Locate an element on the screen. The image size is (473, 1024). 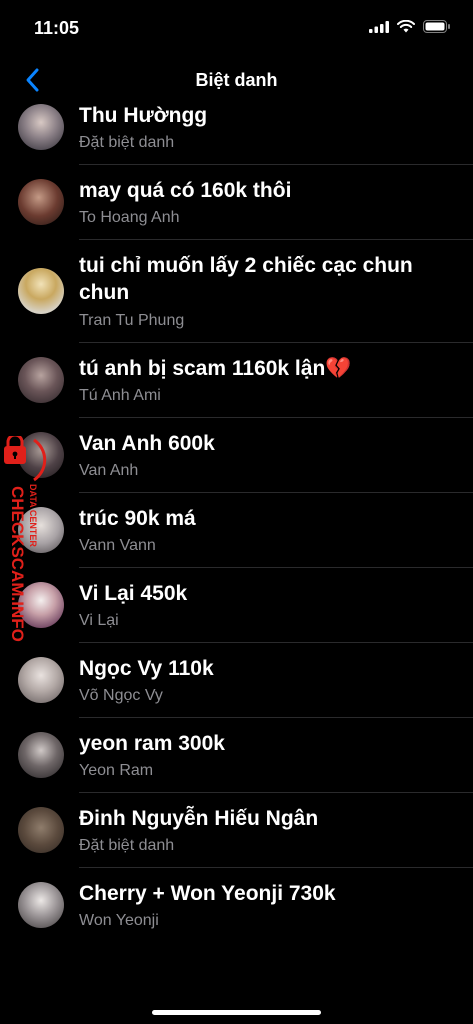
status-bar: 11:05 is located at coordinates (236, 28).